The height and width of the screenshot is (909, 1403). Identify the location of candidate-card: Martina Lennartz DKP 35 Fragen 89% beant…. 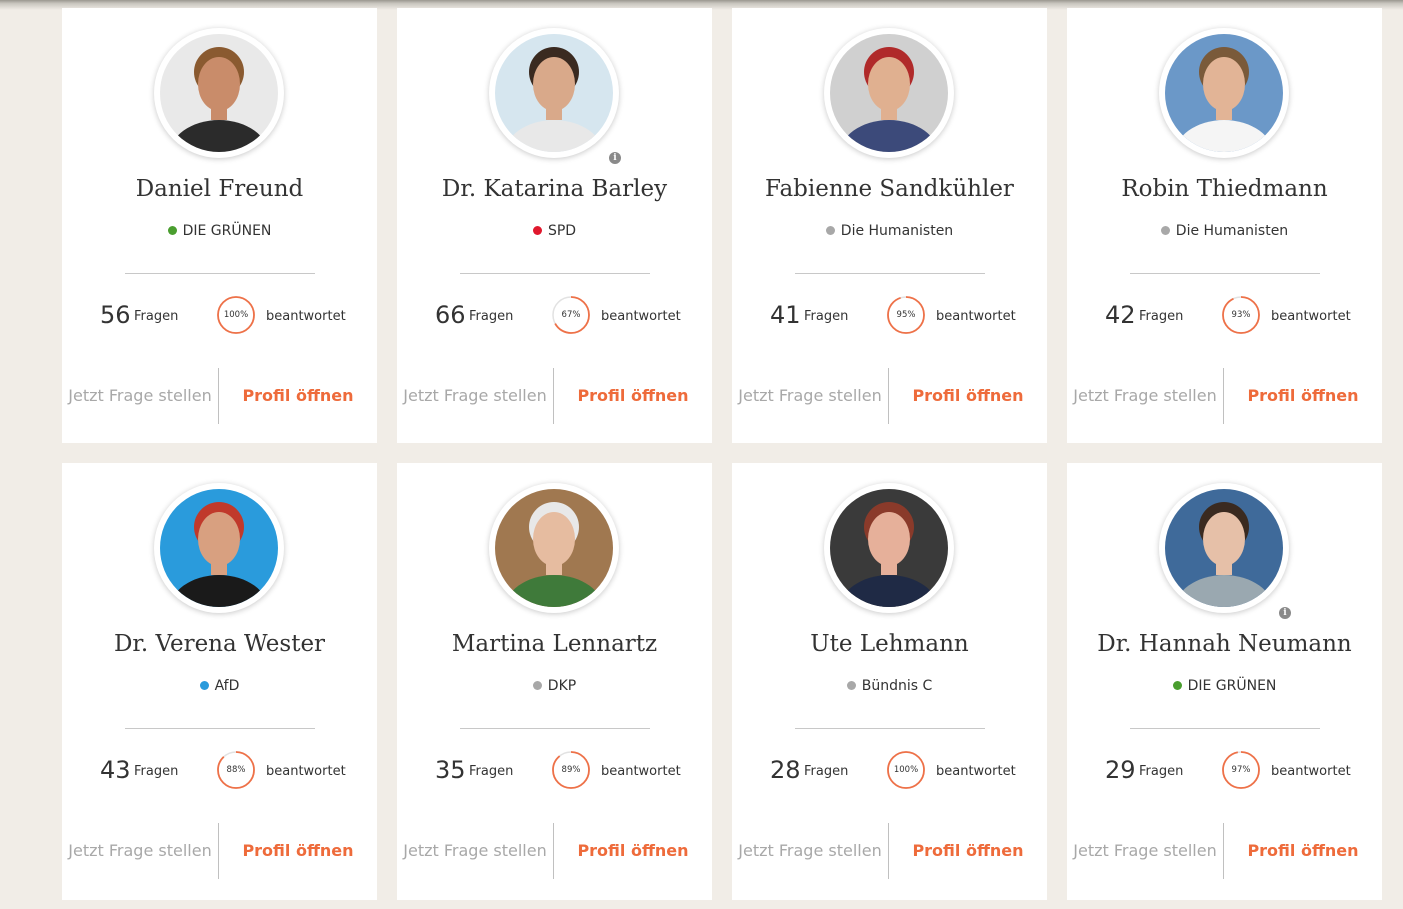
(554, 681).